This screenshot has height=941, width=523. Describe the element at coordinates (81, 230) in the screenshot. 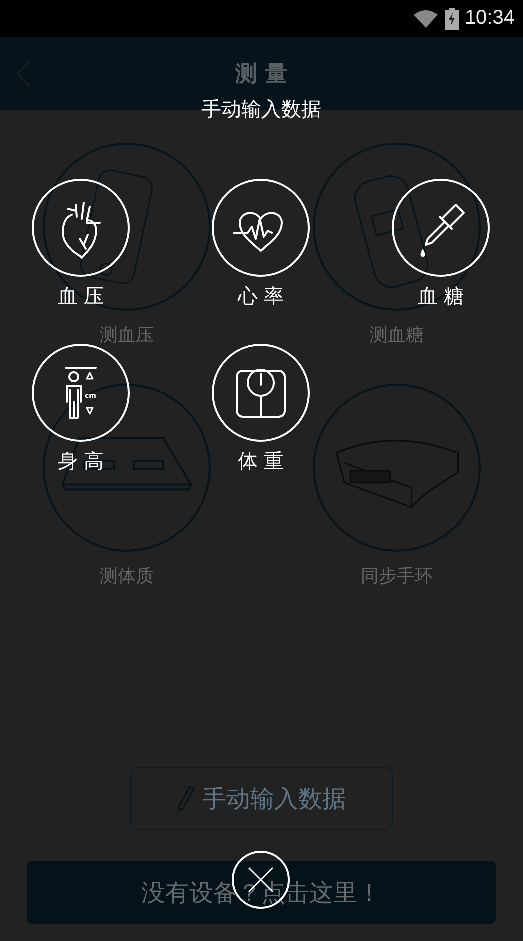

I see `heart-organ-icon` at that location.